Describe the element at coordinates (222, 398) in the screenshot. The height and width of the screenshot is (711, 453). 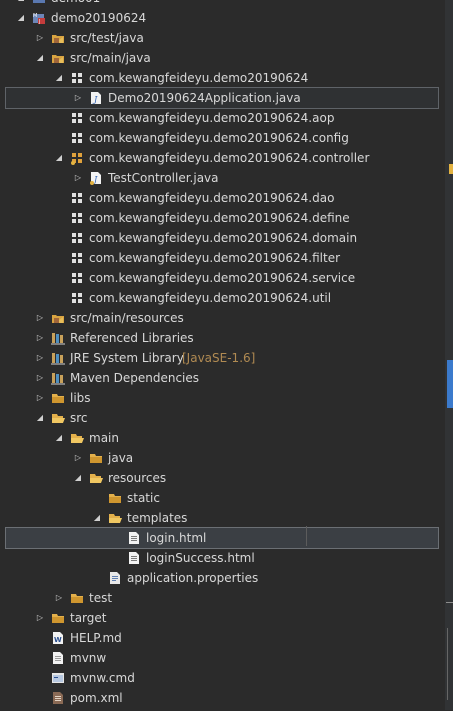
I see `tree-item-libs: ▷ libs` at that location.